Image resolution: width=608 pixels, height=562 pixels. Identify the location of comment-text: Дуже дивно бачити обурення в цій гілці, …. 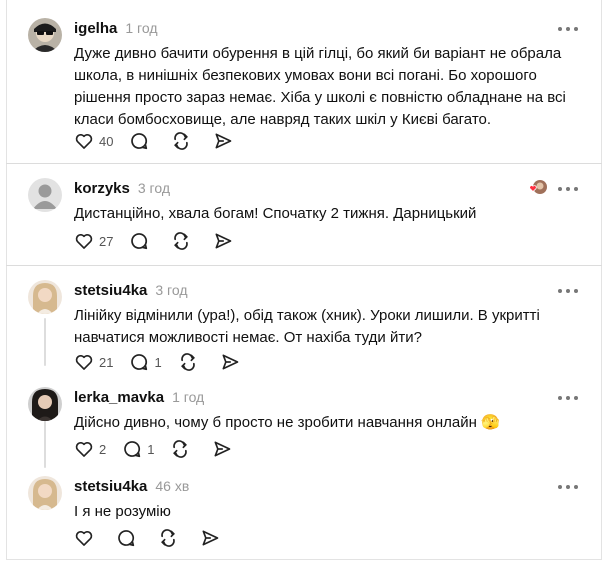
(320, 86).